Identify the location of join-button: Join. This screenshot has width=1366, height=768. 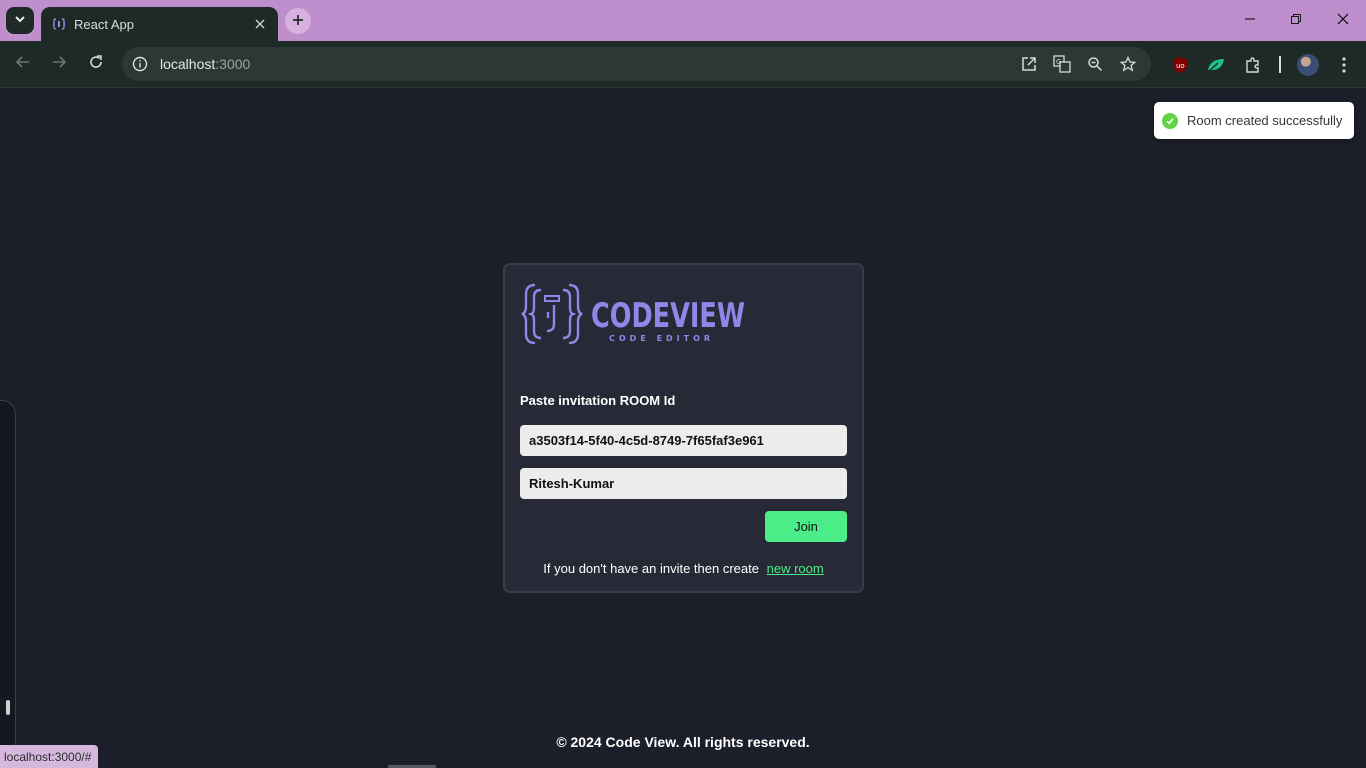
(806, 526).